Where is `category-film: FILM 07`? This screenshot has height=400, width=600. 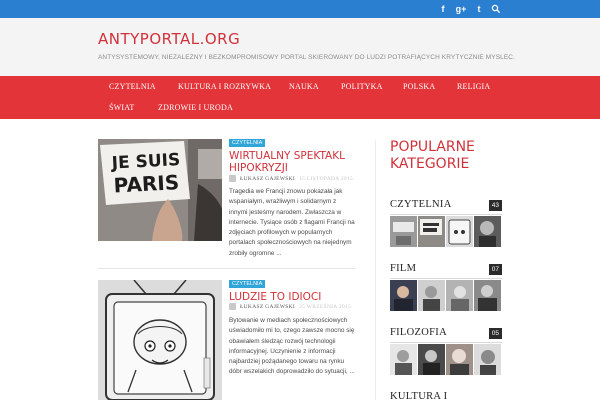
category-film: FILM 07 is located at coordinates (446, 270).